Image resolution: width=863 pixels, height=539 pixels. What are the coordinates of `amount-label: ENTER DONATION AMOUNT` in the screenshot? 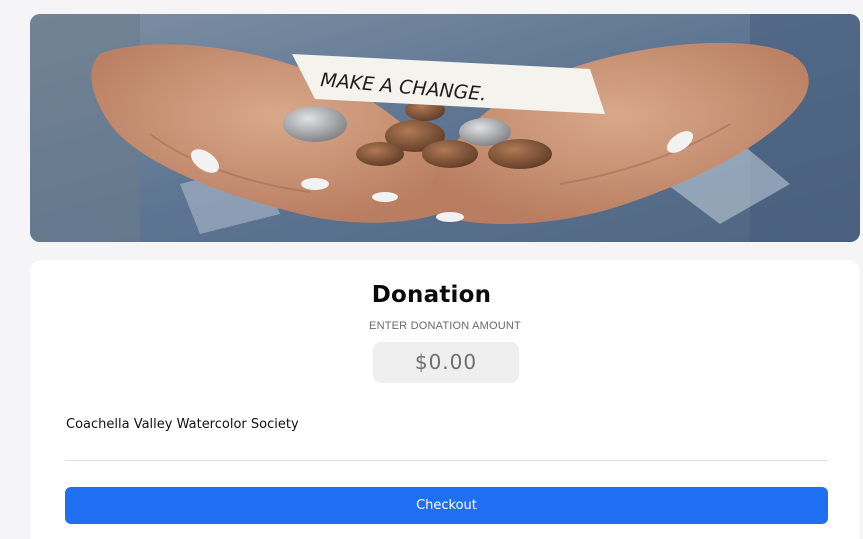 It's located at (445, 326).